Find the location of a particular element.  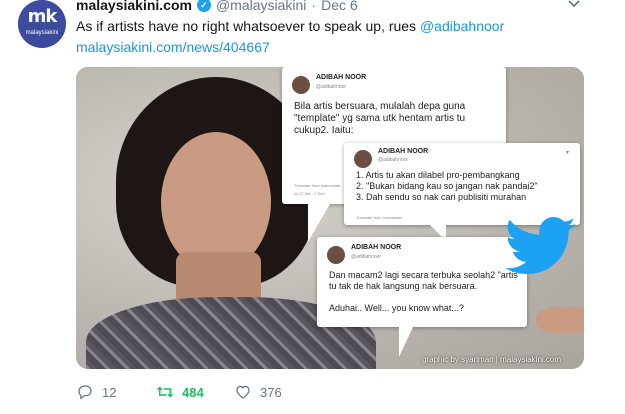

verified-badge-icon: ✓ is located at coordinates (203, 6).